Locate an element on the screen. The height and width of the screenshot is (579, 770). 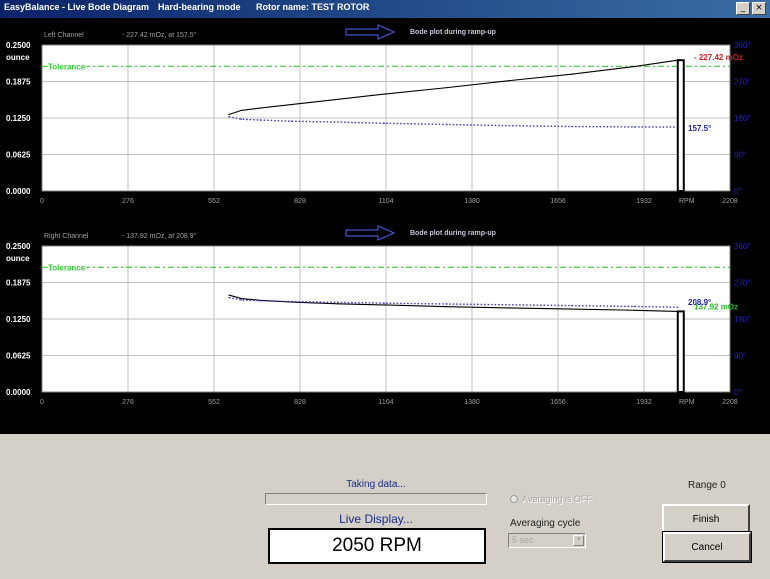
x-tick-label: 1656 is located at coordinates (558, 402).